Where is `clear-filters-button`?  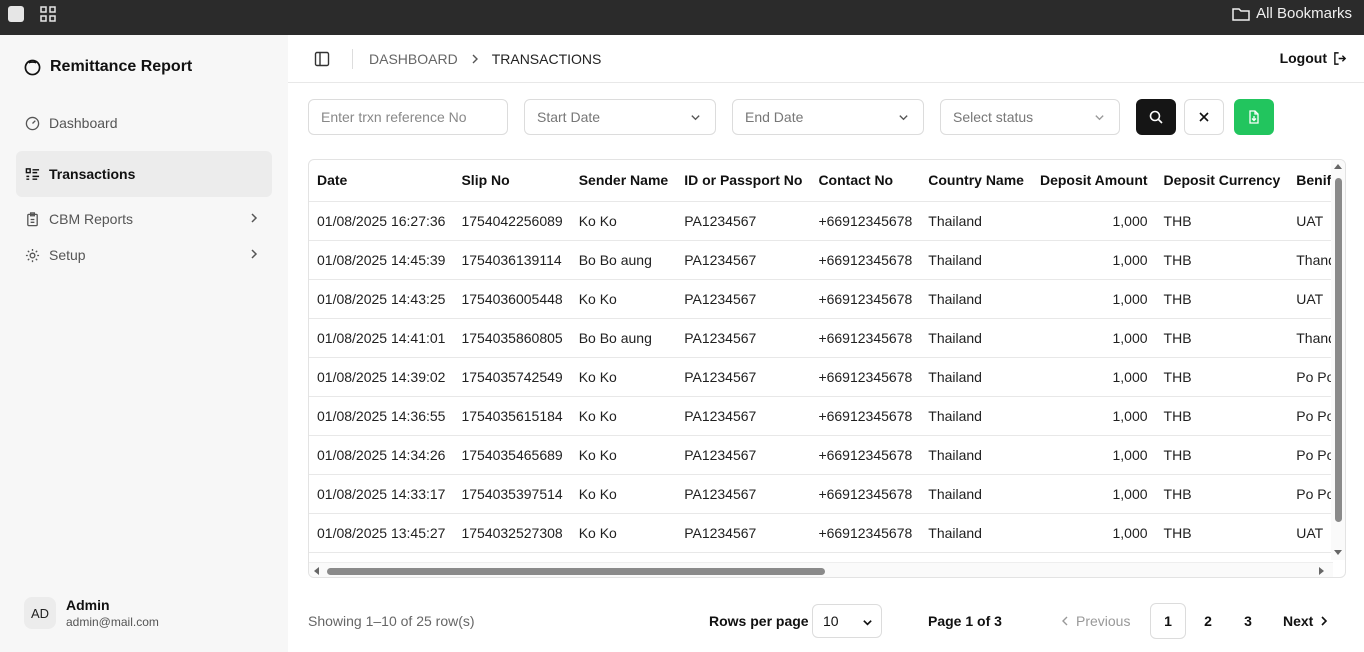 clear-filters-button is located at coordinates (1204, 117).